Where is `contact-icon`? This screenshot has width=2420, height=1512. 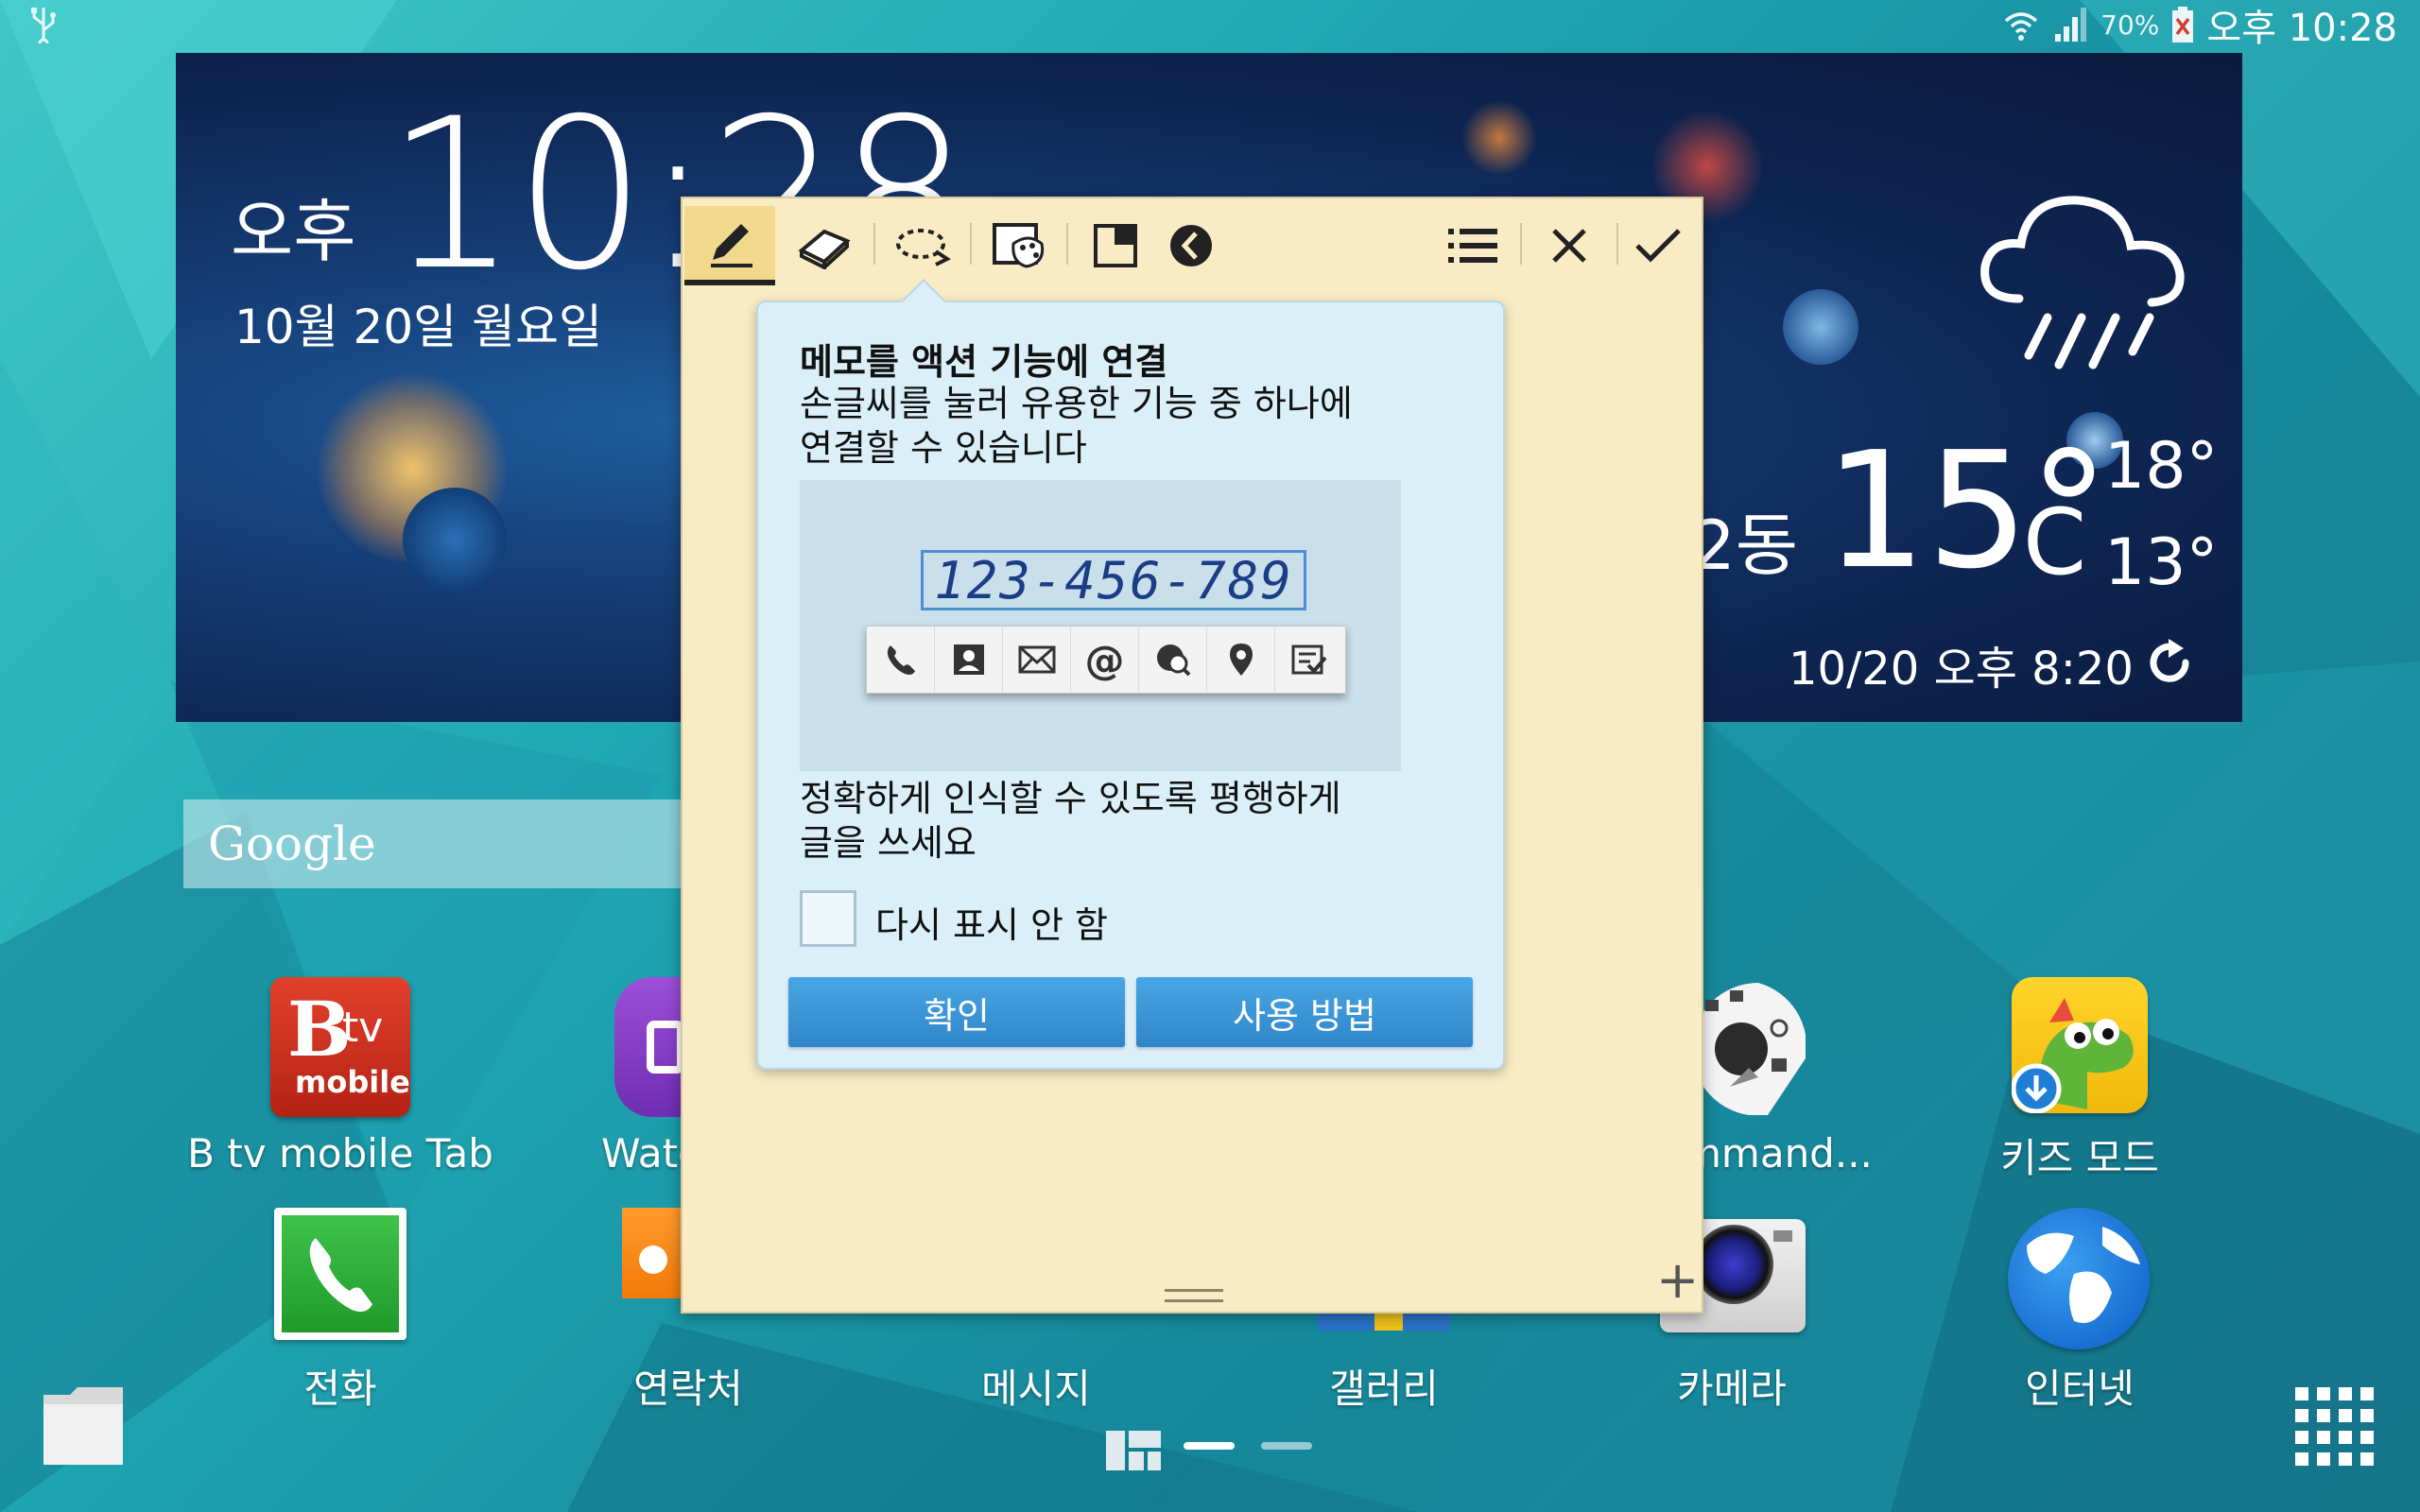
contact-icon is located at coordinates (969, 660).